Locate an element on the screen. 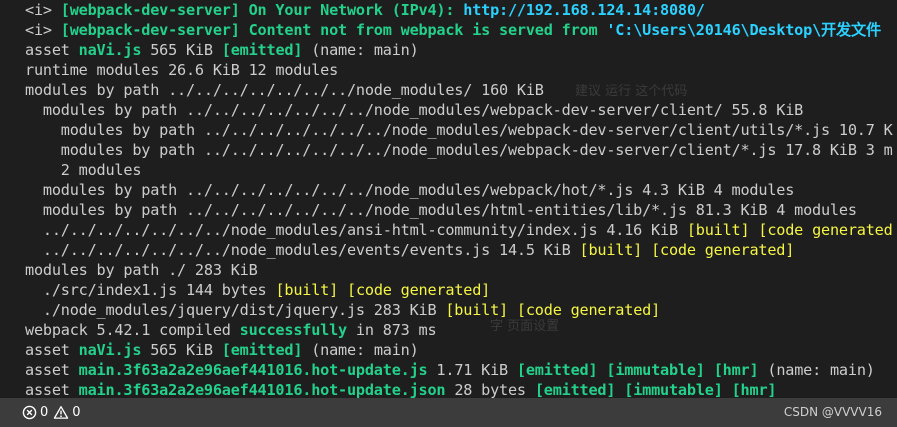 This screenshot has width=897, height=427. terminal-text-segment: 28 bytes is located at coordinates (490, 389).